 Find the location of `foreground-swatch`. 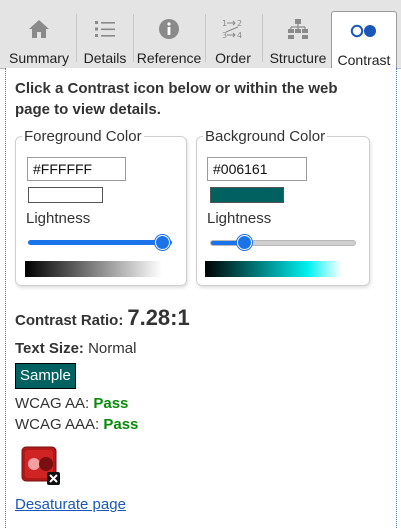

foreground-swatch is located at coordinates (65, 195).